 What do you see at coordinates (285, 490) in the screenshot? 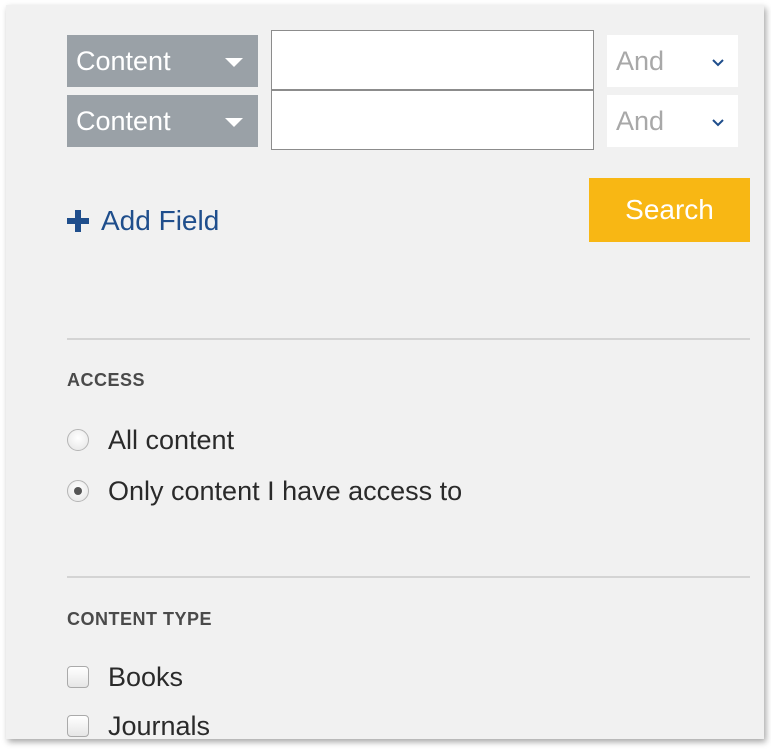
I see `access-option-label: Only content I have access to` at bounding box center [285, 490].